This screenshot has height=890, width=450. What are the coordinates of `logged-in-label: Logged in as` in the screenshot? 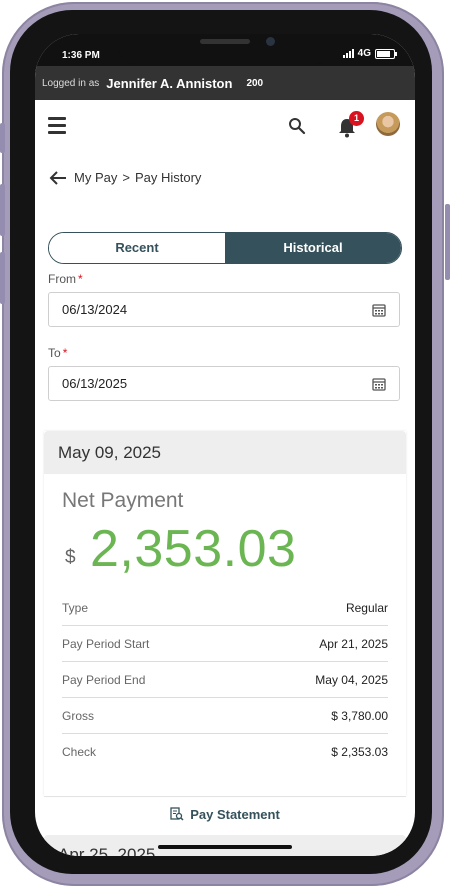 It's located at (71, 83).